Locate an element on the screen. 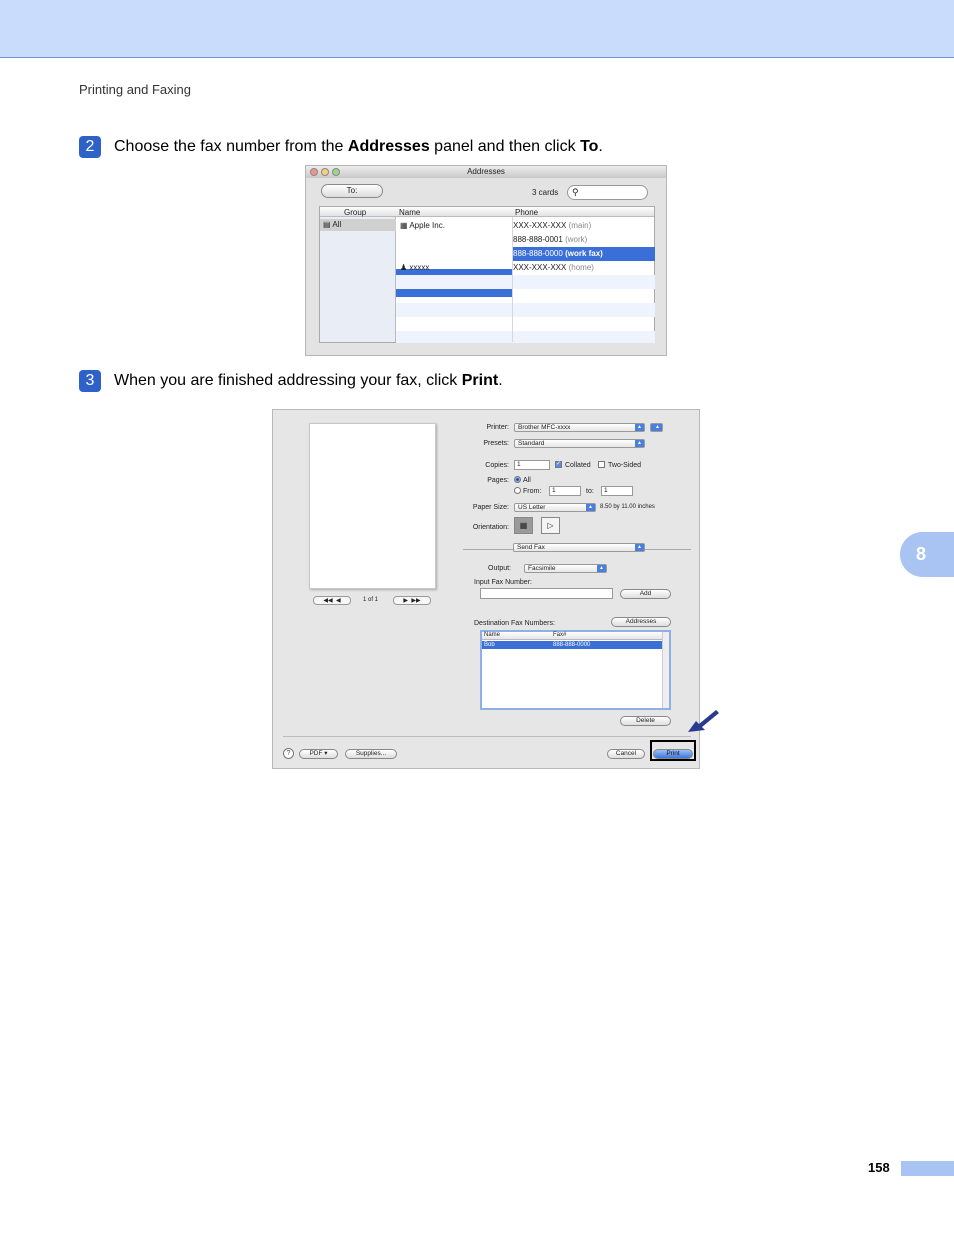 The image size is (954, 1235). minimize-icon is located at coordinates (325, 172).